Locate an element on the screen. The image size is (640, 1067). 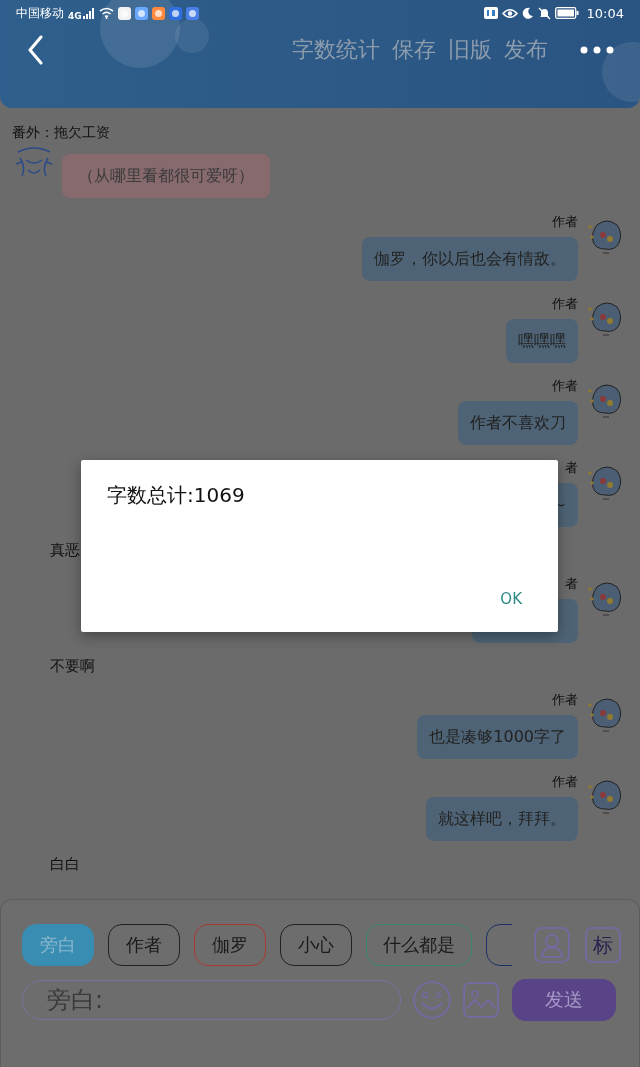
role-chip: 旁白 is located at coordinates (58, 945).